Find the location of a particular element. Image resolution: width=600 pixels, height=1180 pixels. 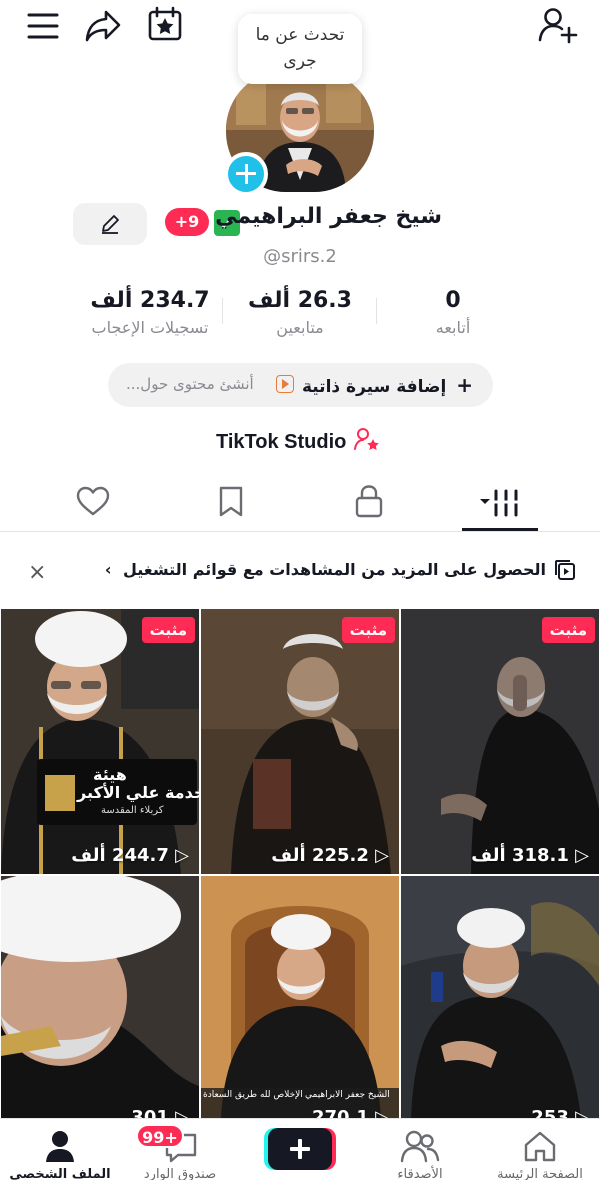

home-icon is located at coordinates (540, 1146).